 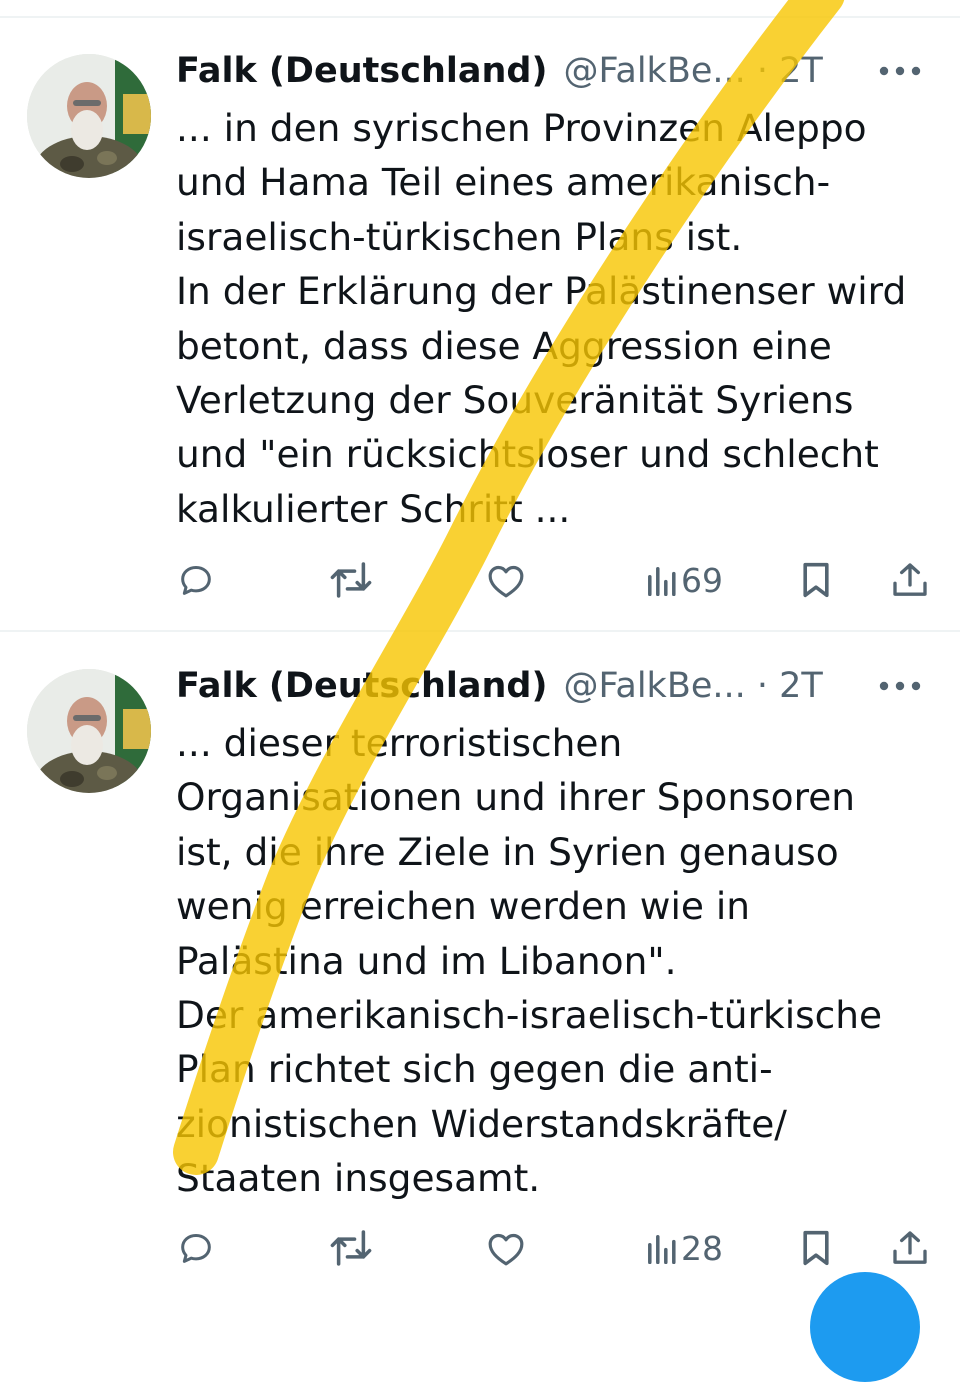 What do you see at coordinates (399, 743) in the screenshot?
I see `tweet-text-line: ... dieser terroristischen` at bounding box center [399, 743].